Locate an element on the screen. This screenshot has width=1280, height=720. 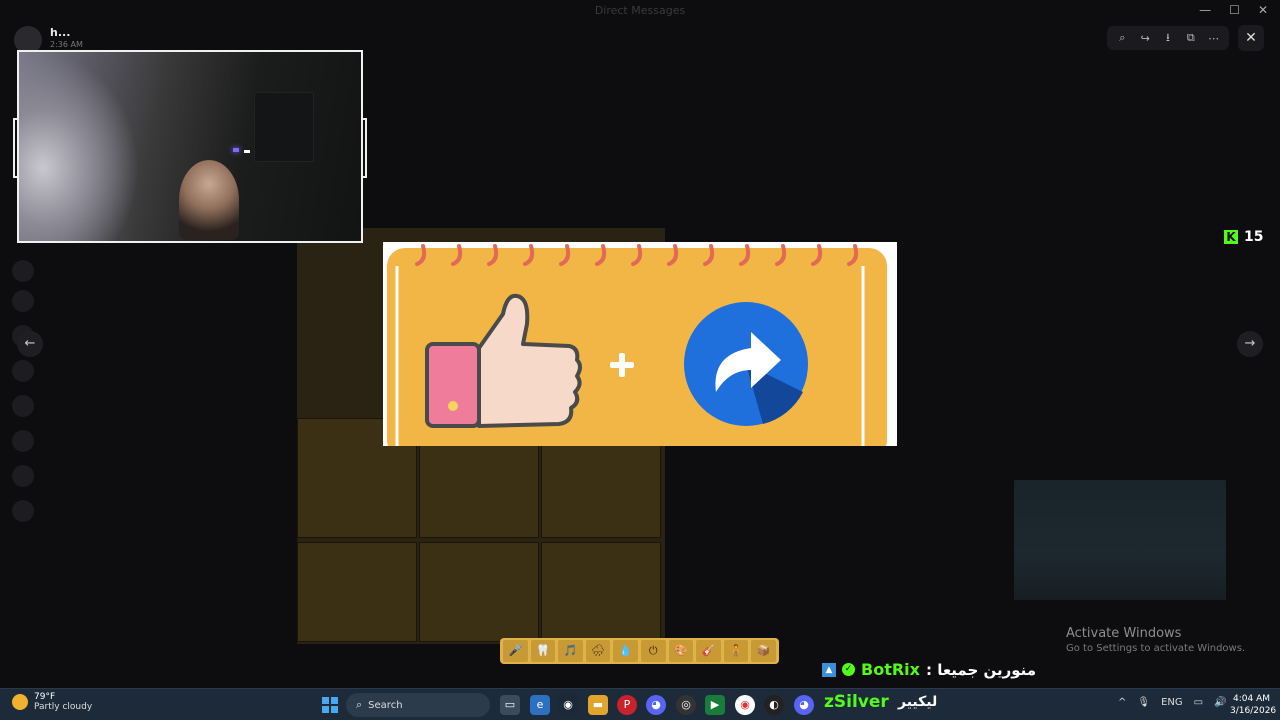
sticker-item: ⏻ is located at coordinates (653, 651).